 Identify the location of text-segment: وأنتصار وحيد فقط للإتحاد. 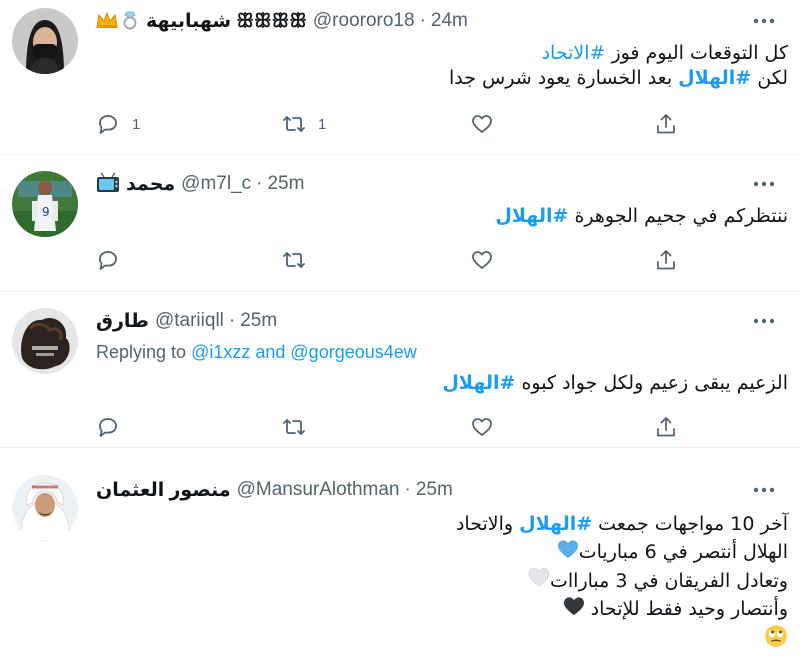
(686, 609).